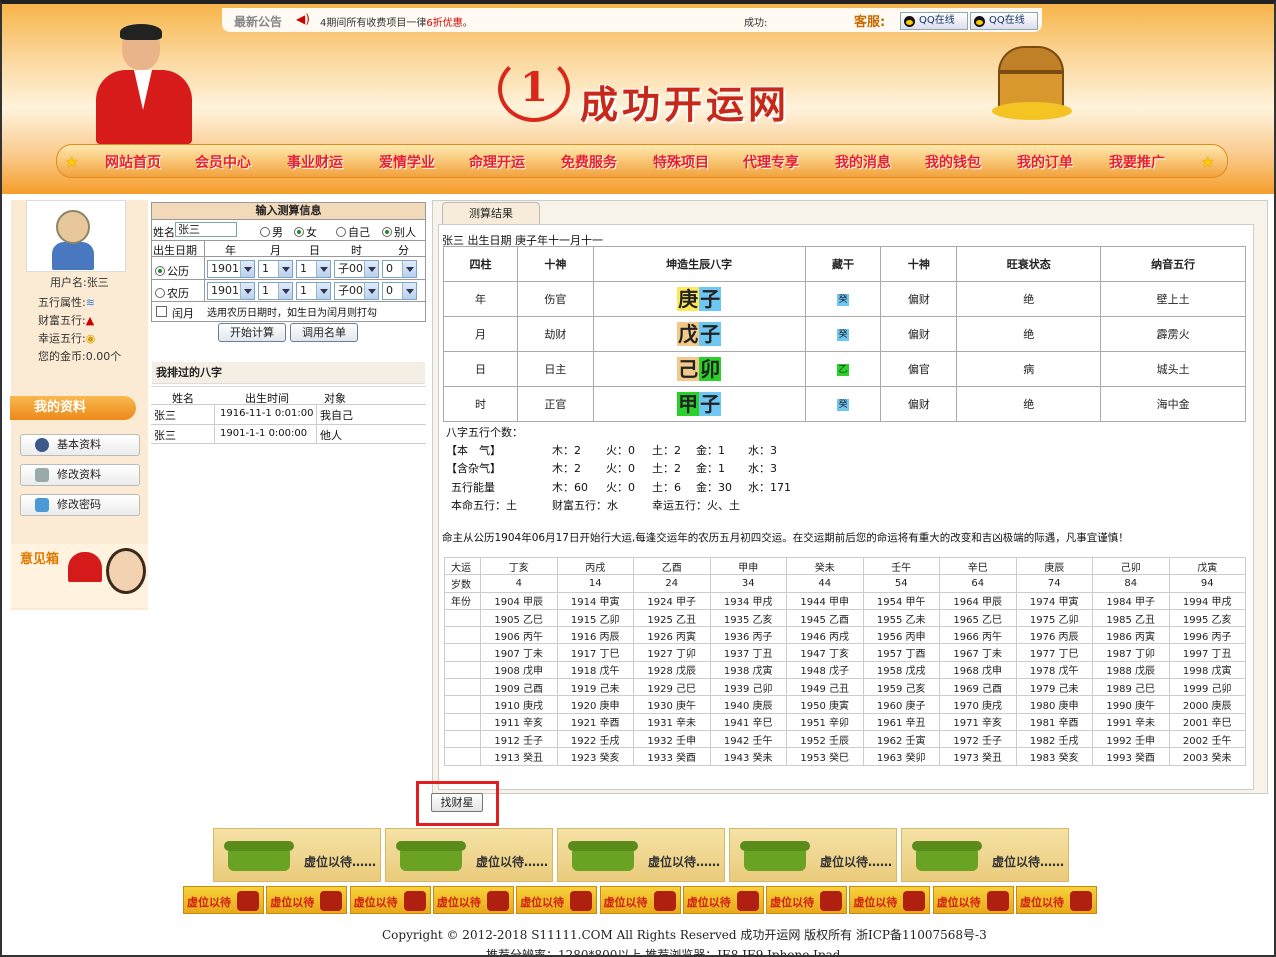 This screenshot has height=957, width=1276. What do you see at coordinates (953, 162) in the screenshot?
I see `nav-item-wallet: 我的钱包` at bounding box center [953, 162].